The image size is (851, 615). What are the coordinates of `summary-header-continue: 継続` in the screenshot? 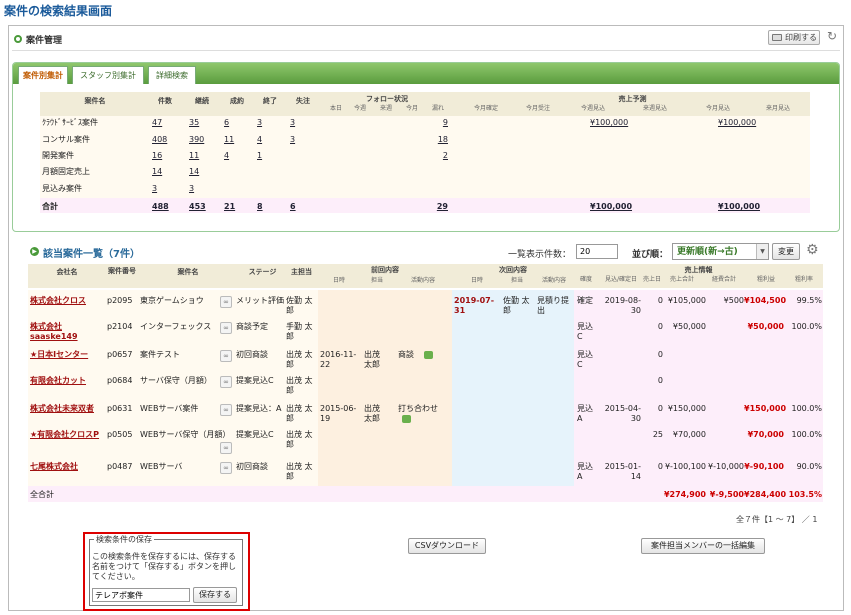 It's located at (202, 101).